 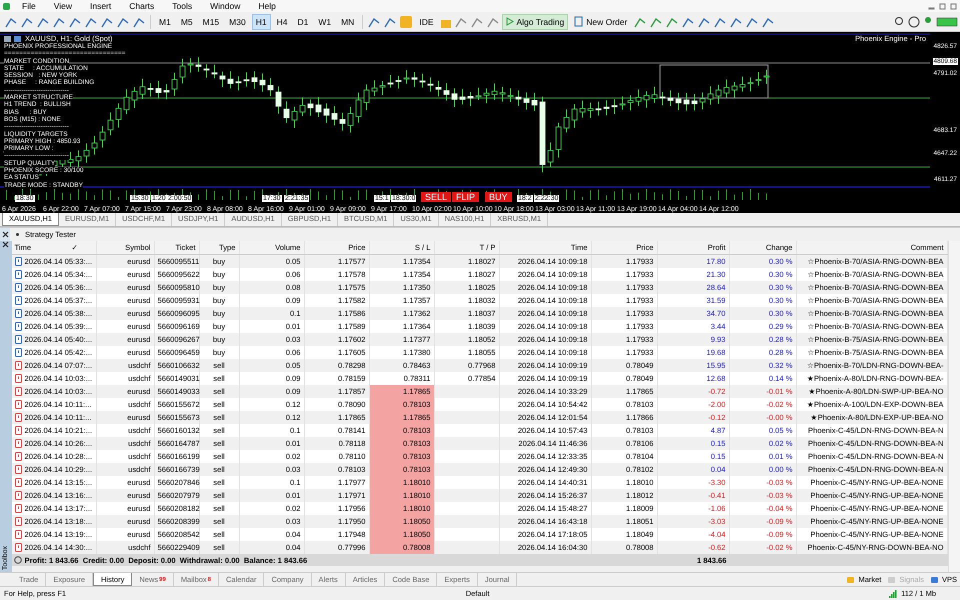 I want to click on menu-item: View, so click(x=62, y=6).